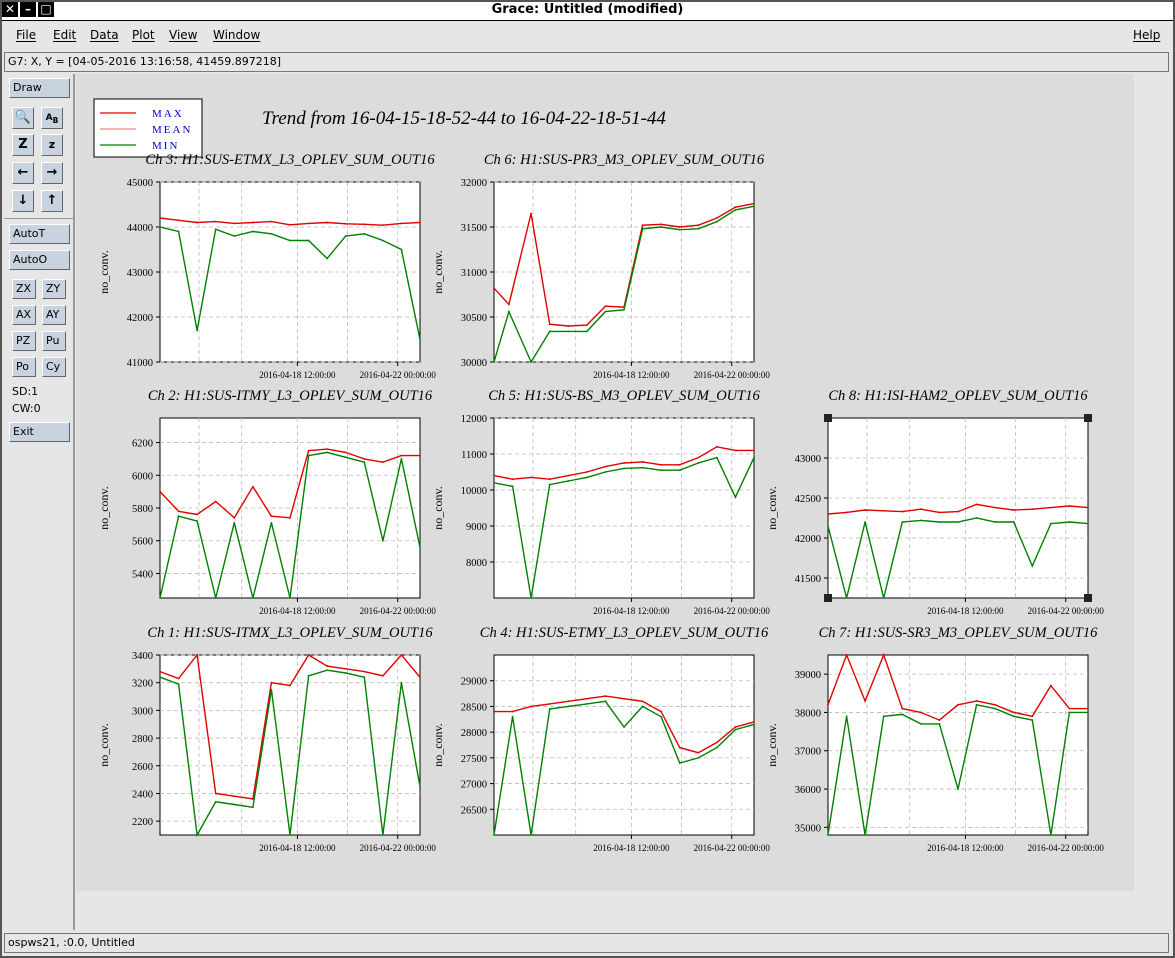 The height and width of the screenshot is (958, 1175). I want to click on zoom-in-icon: Z, so click(23, 145).